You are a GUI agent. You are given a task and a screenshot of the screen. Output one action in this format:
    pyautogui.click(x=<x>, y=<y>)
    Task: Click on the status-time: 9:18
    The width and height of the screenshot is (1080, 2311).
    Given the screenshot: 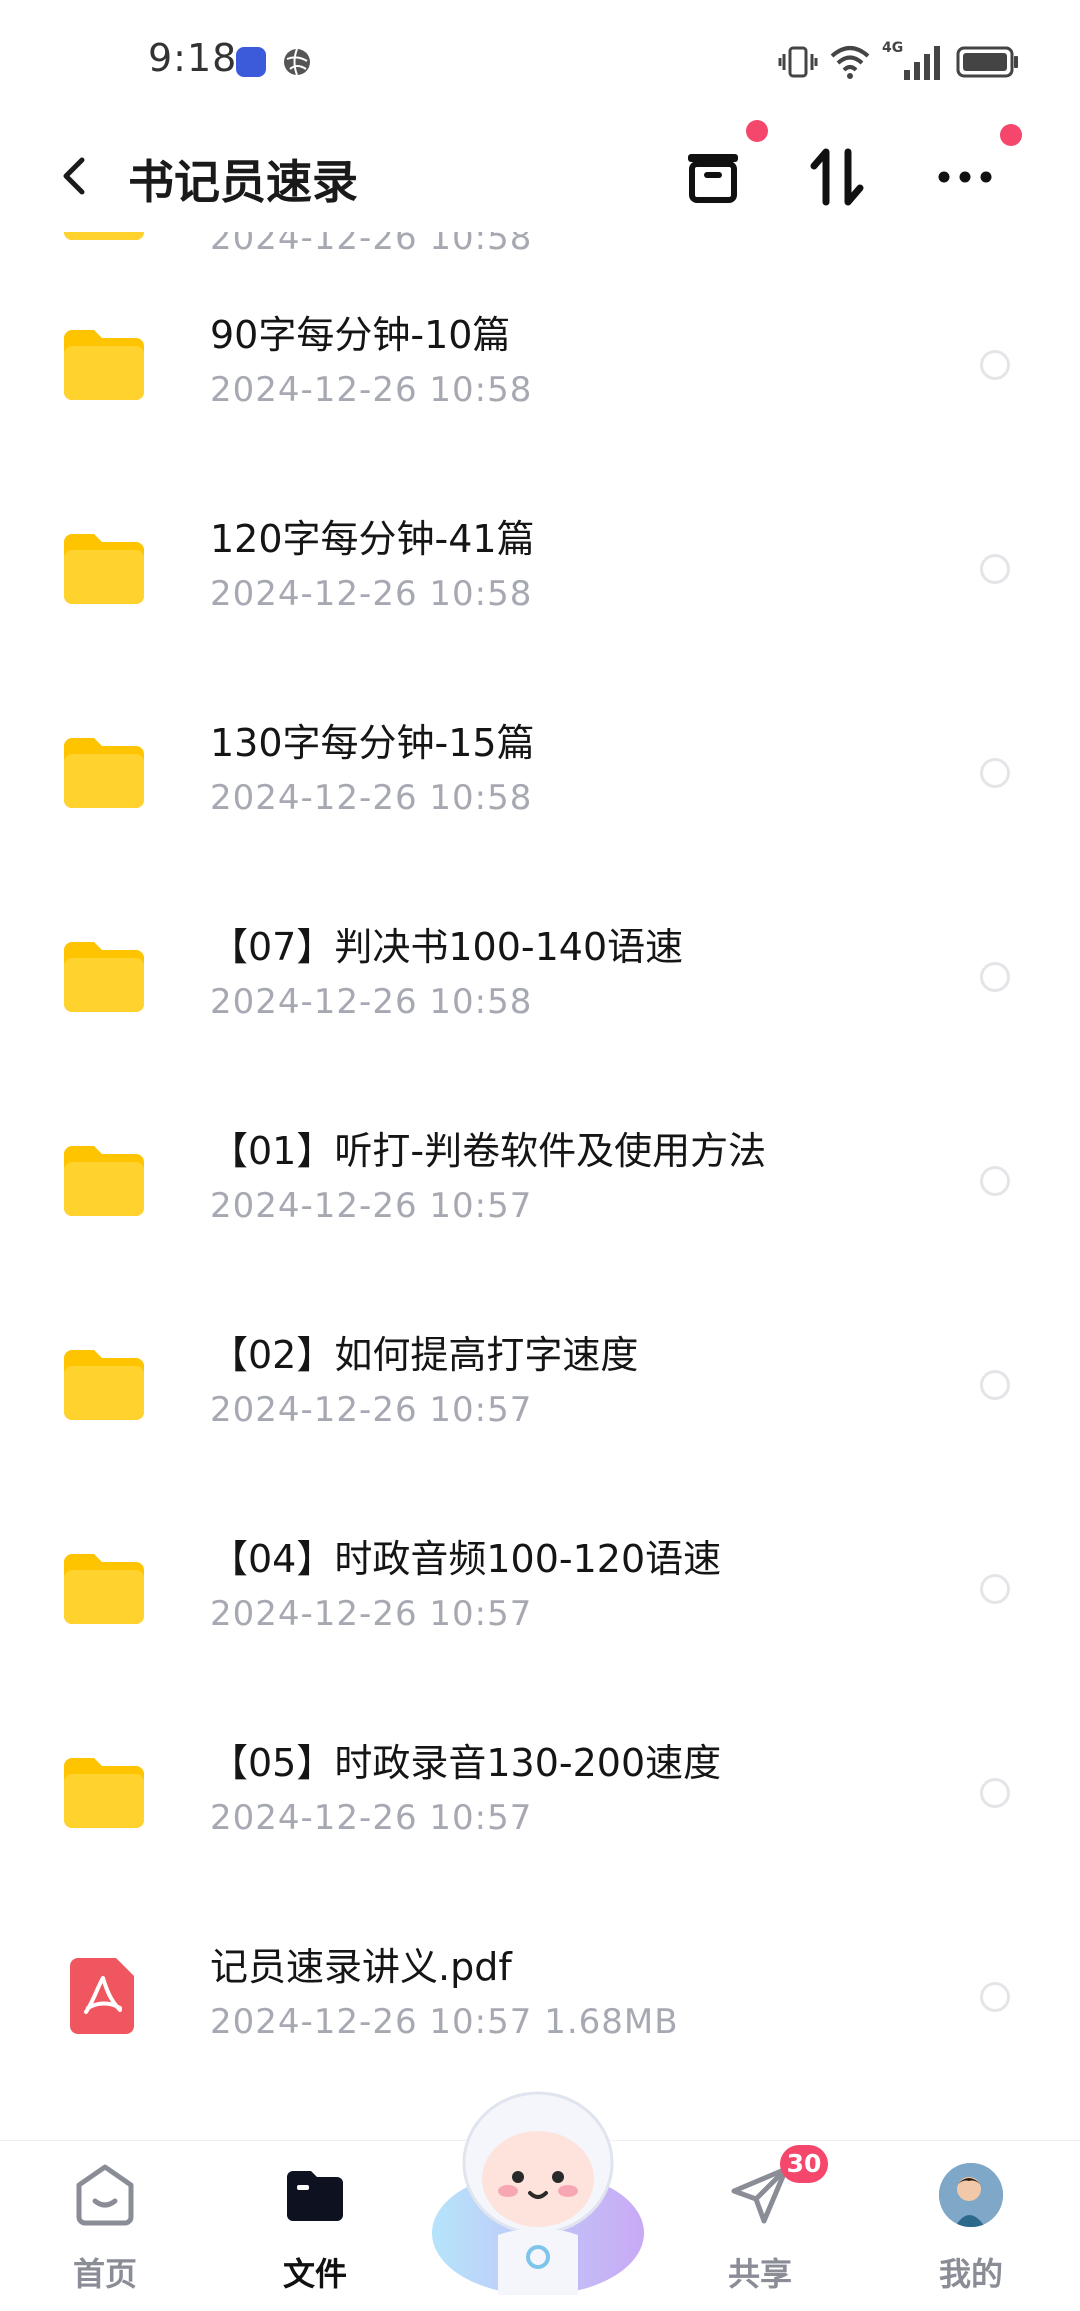 What is the action you would take?
    pyautogui.click(x=193, y=58)
    